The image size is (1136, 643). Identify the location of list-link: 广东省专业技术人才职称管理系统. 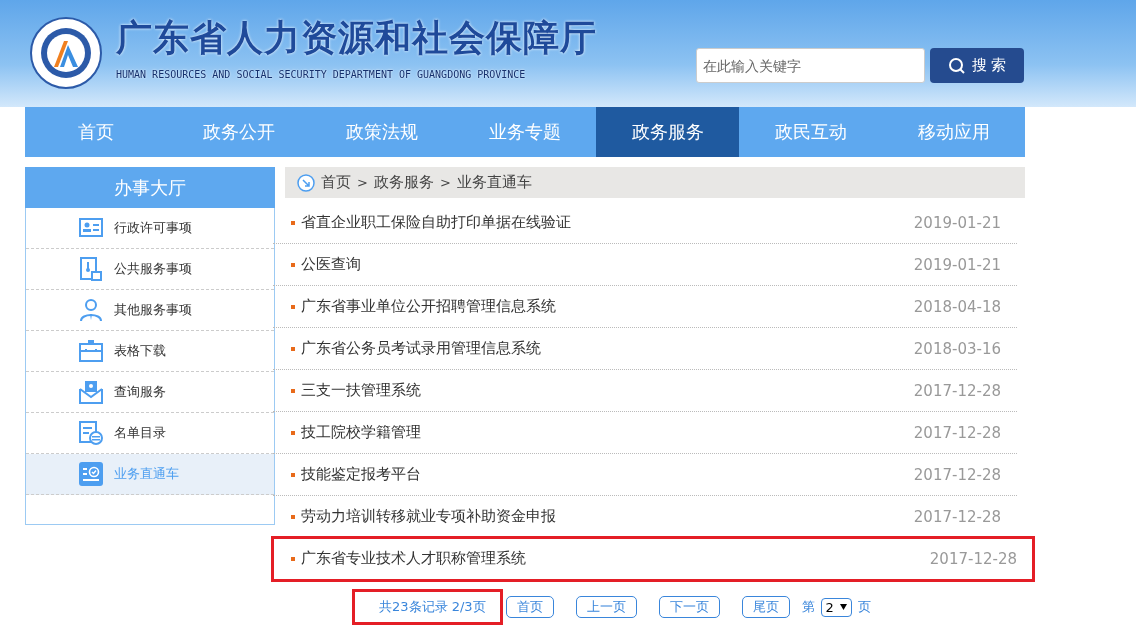
(408, 558).